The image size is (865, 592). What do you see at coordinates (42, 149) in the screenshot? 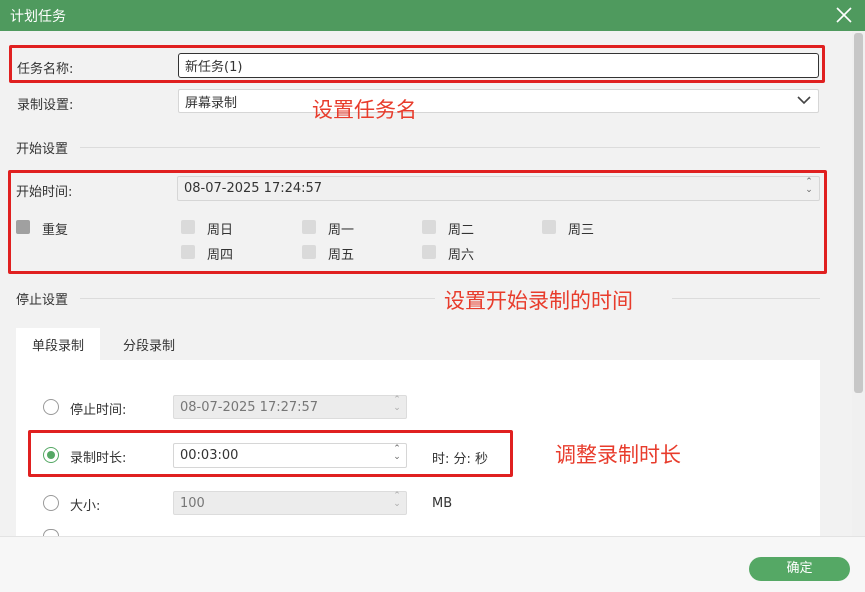
I see `start-section-heading: 开始设置` at bounding box center [42, 149].